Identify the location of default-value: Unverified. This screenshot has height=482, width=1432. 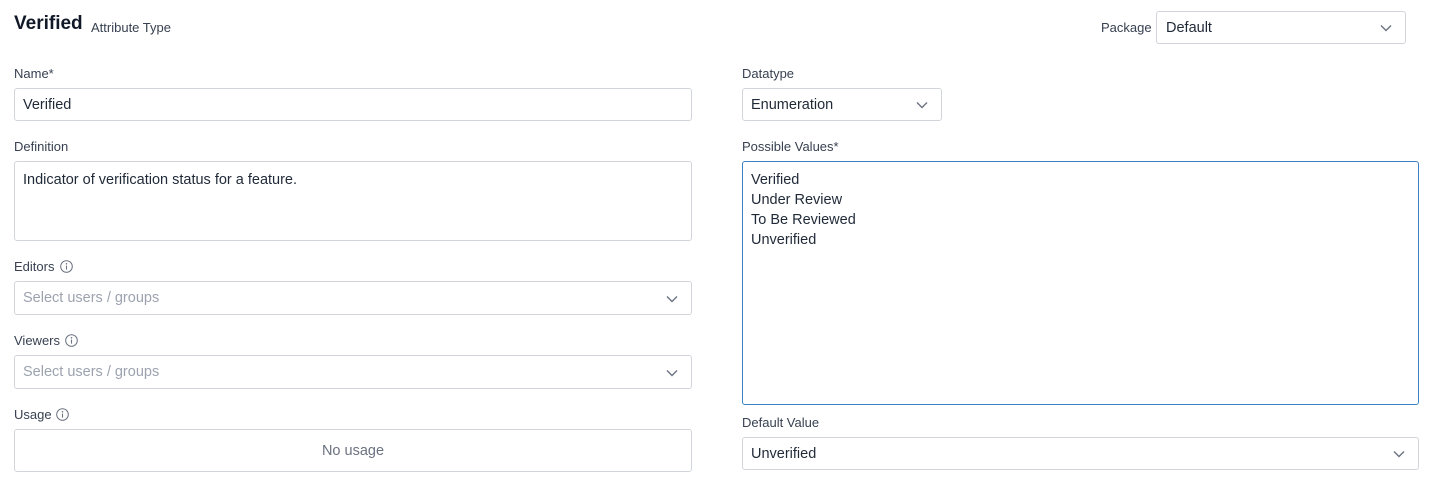
(784, 454).